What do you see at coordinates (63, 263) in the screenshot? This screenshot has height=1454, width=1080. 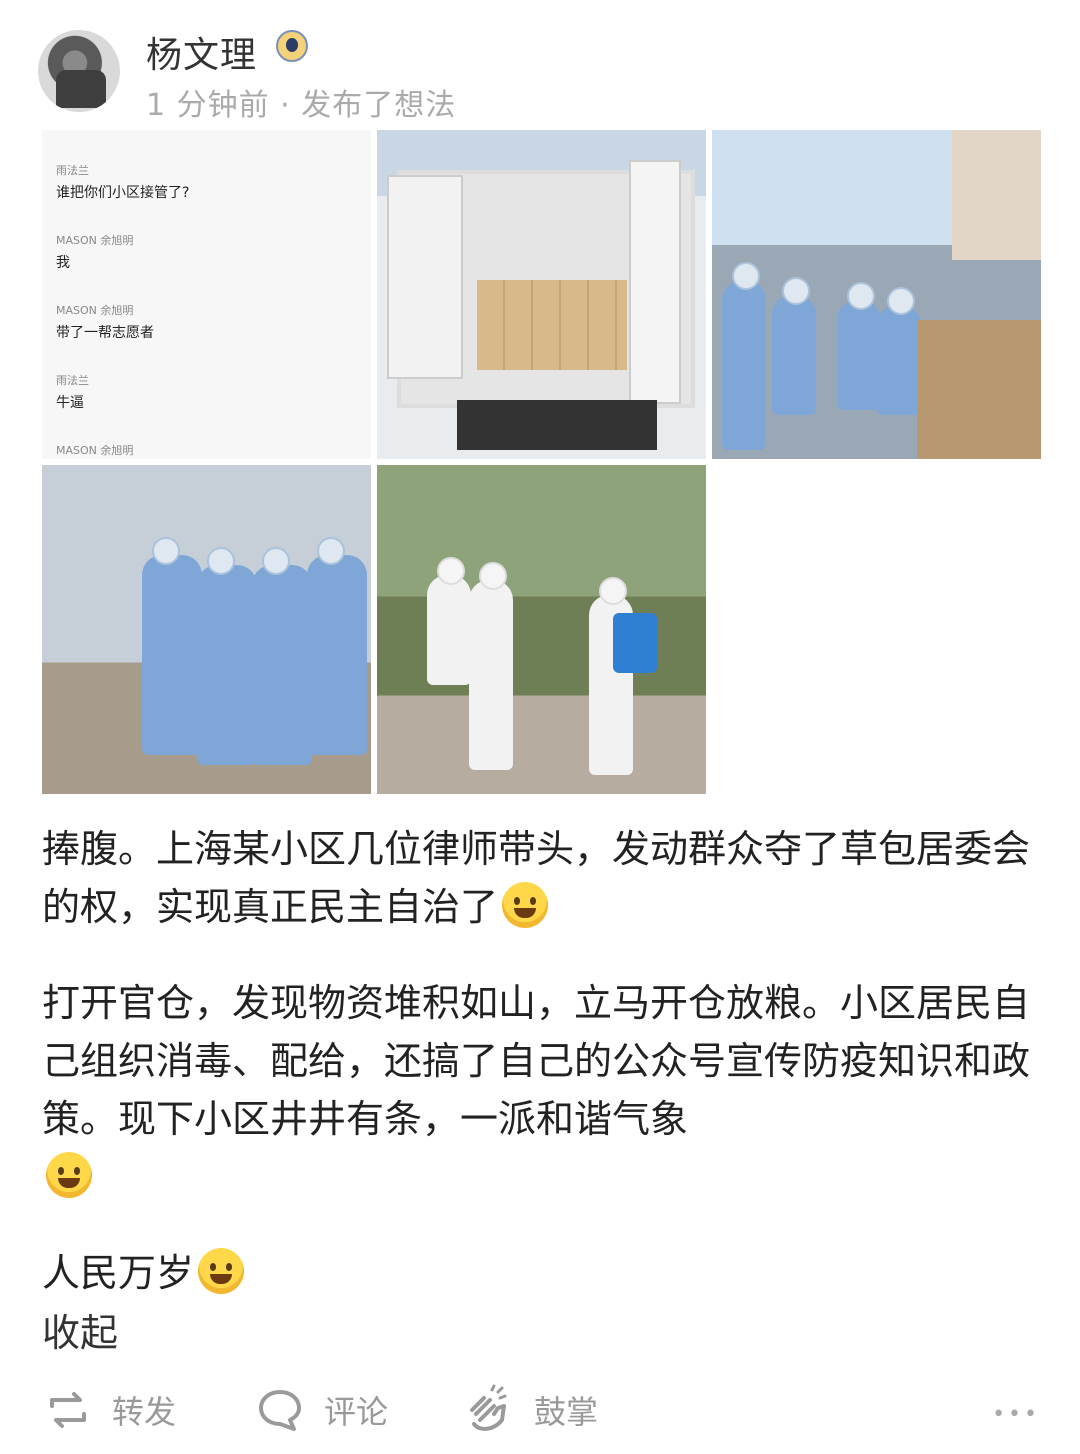 I see `chat-text: 我` at bounding box center [63, 263].